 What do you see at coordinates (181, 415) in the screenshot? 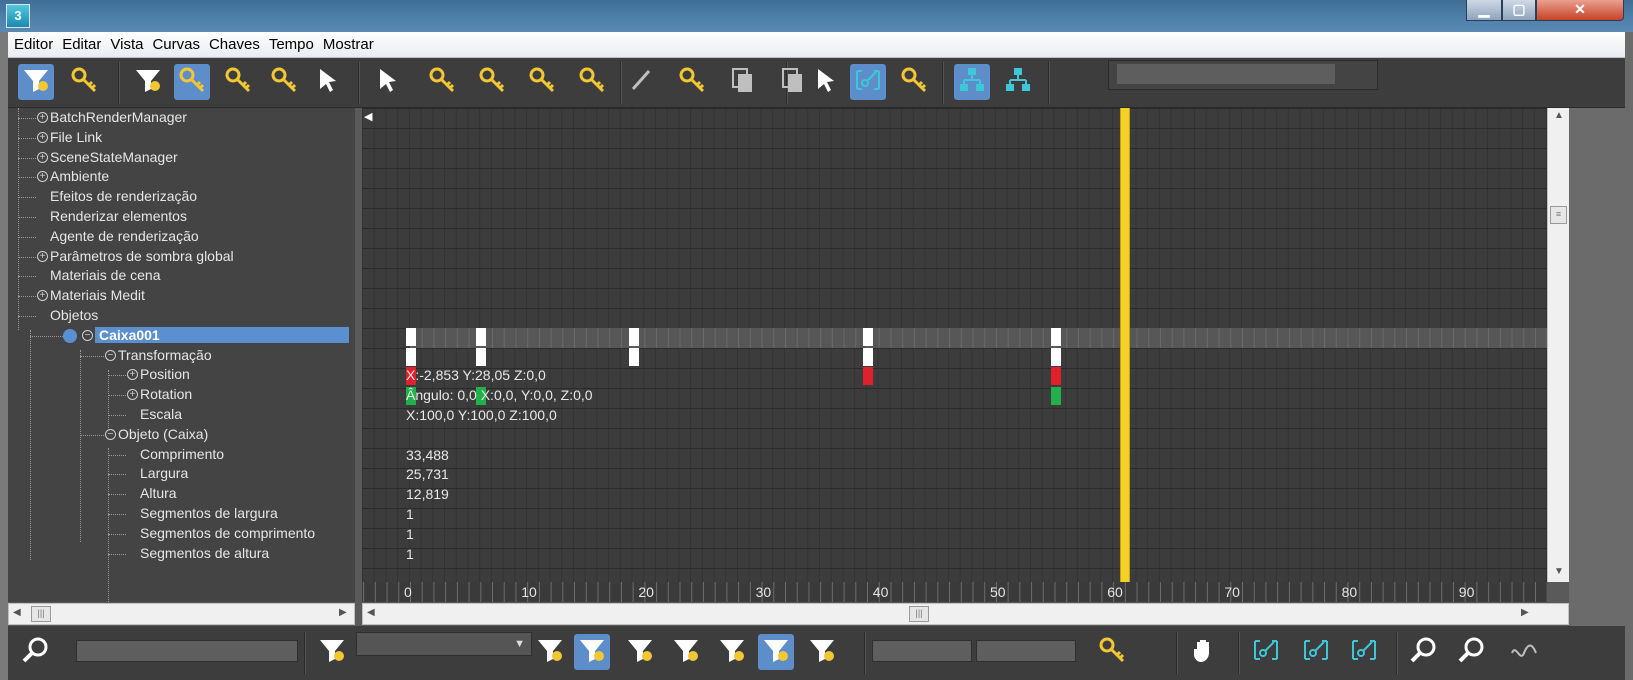
I see `tree-item: Escala` at bounding box center [181, 415].